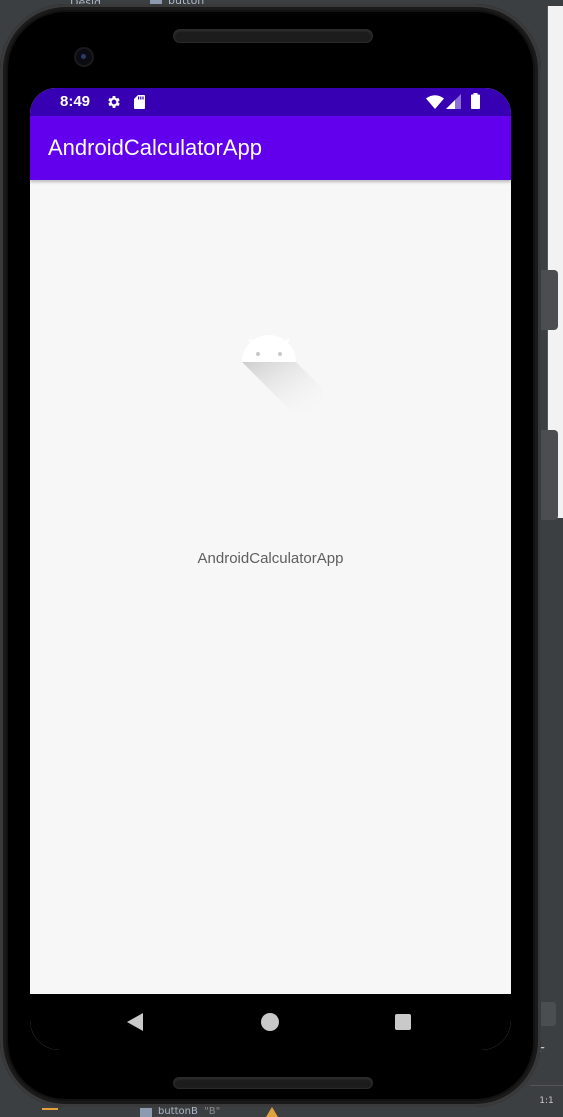  I want to click on battery-icon, so click(475, 101).